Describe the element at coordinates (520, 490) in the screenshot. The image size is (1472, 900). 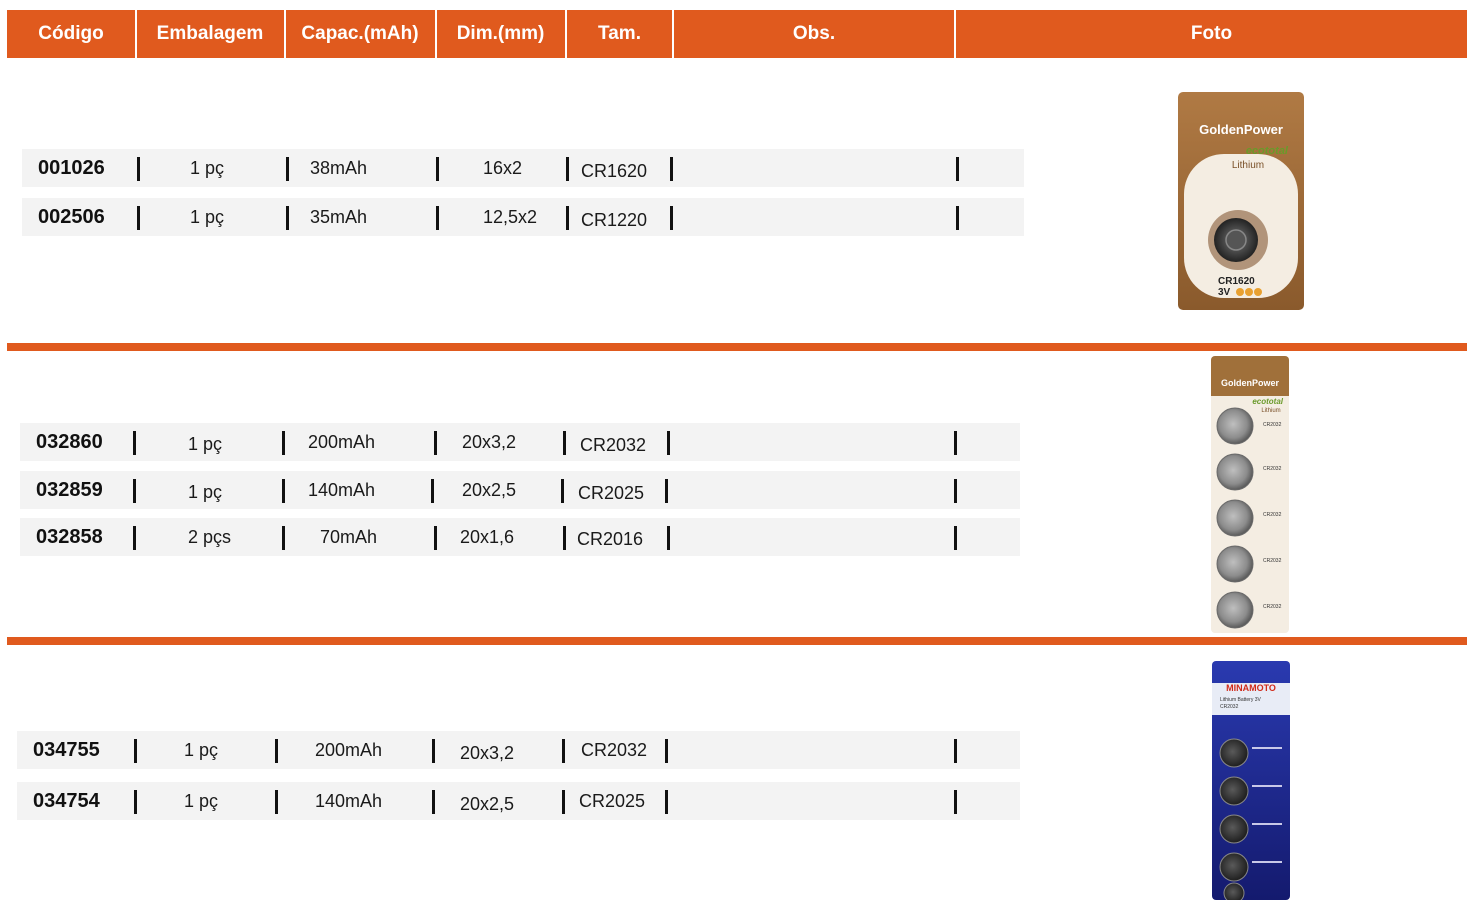
I see `table-row: 032859 1 pç 140mAh 20x2,5 CR2025` at that location.